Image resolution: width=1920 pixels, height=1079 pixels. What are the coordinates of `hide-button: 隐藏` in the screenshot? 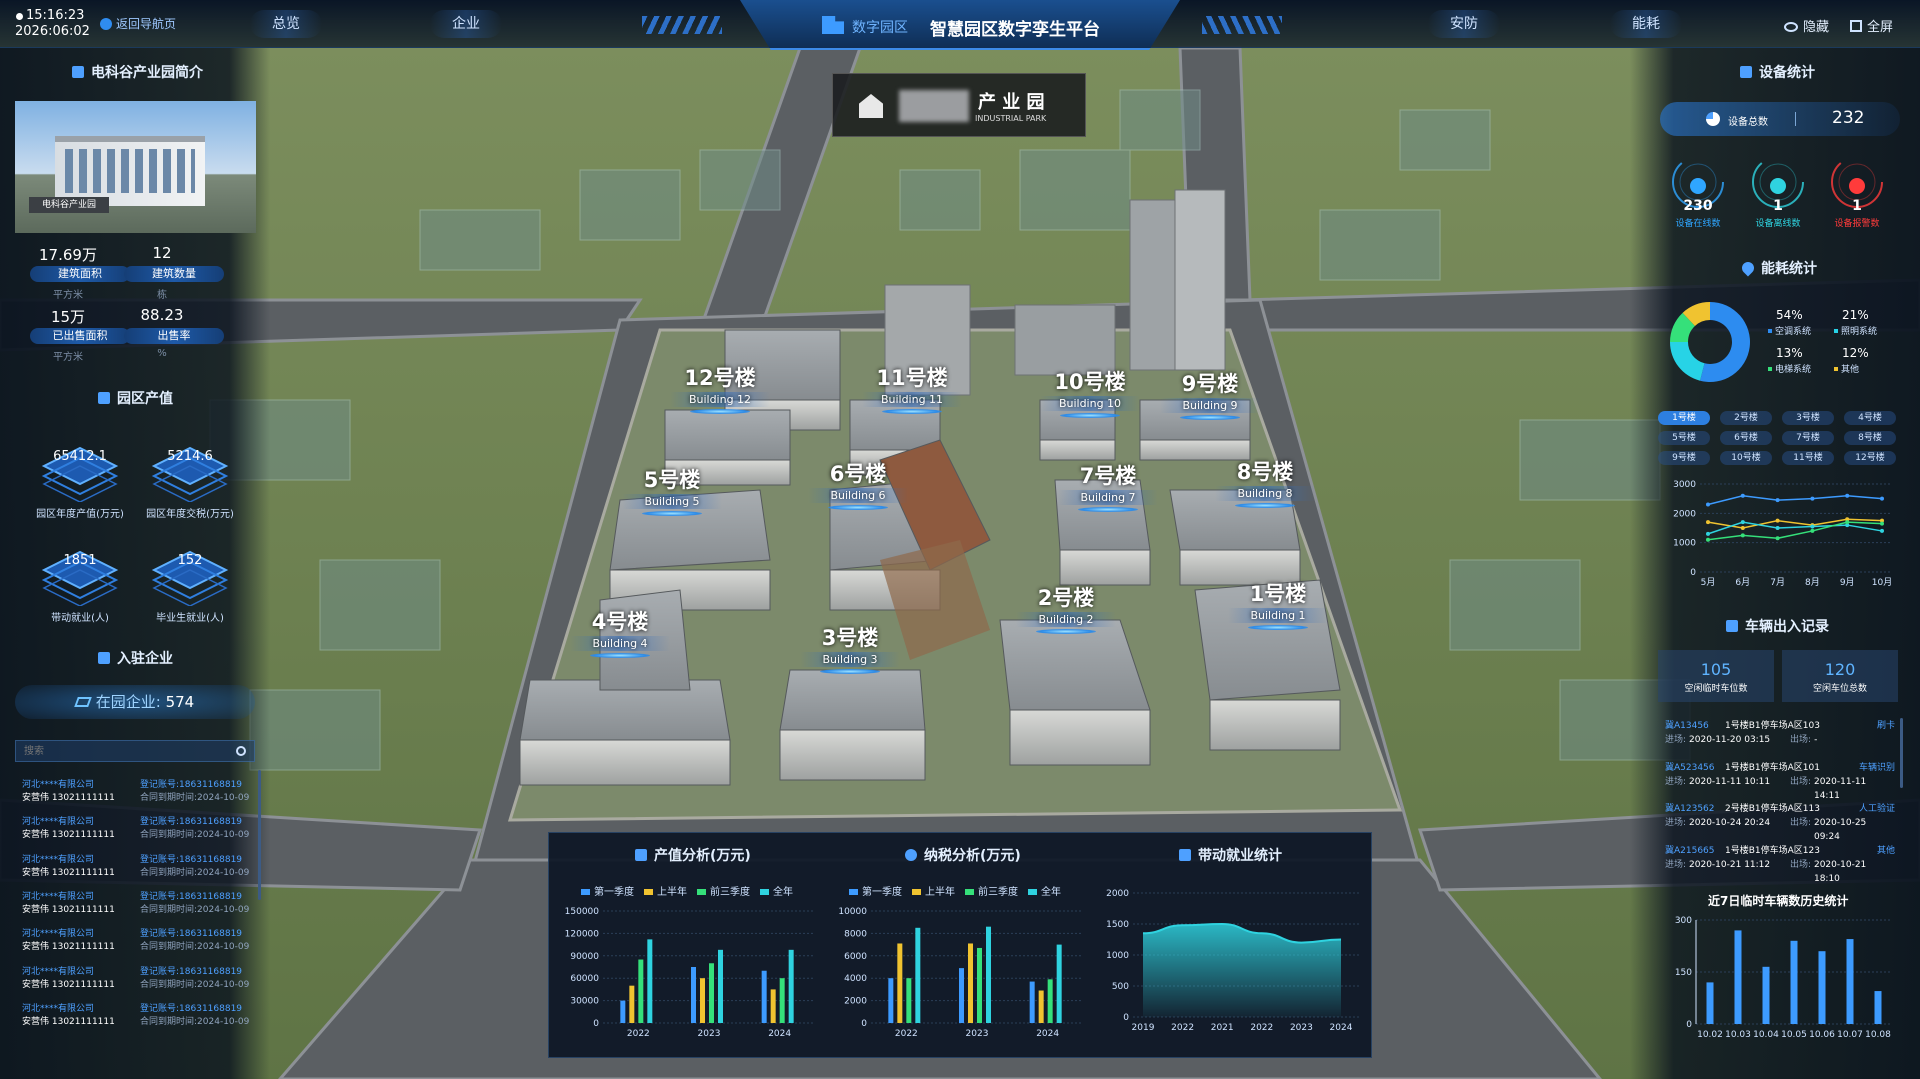 It's located at (1806, 25).